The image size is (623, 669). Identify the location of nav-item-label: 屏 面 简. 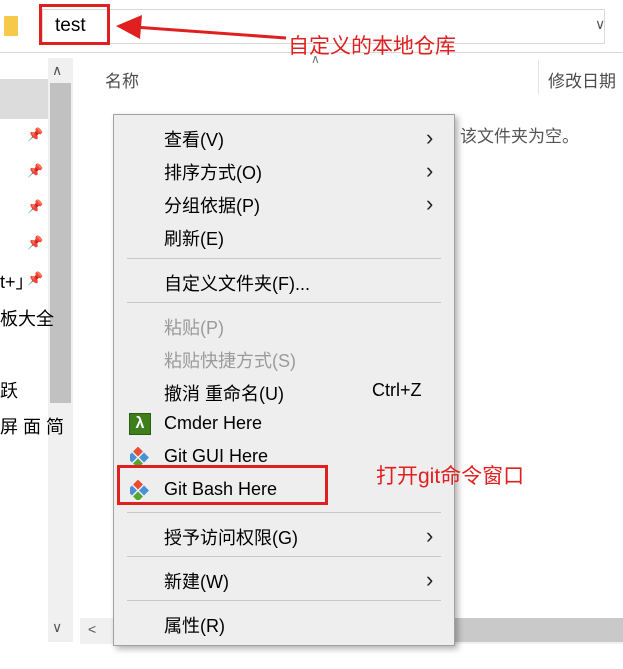
(32, 426).